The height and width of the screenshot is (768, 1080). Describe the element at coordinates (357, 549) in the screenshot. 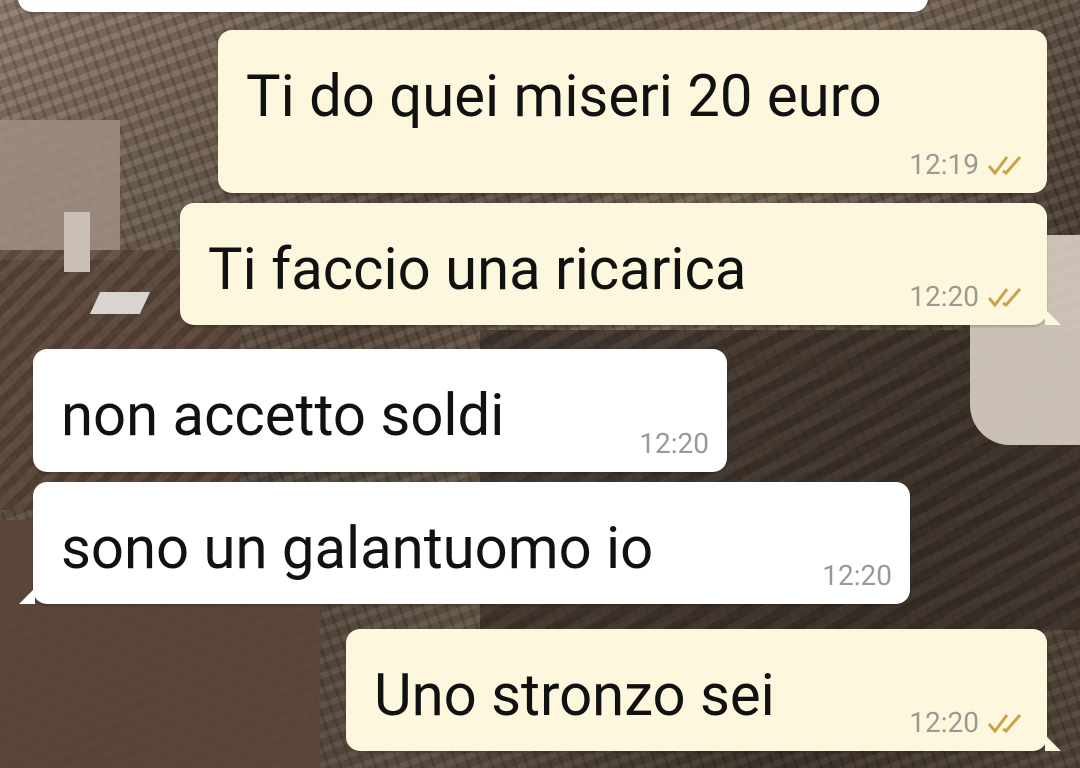

I see `message-text: sono un galantuomo io` at that location.